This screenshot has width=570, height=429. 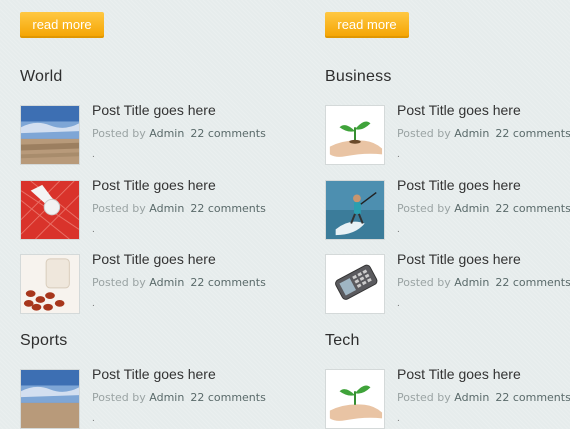 What do you see at coordinates (342, 340) in the screenshot?
I see `section-title-tech: Tech` at bounding box center [342, 340].